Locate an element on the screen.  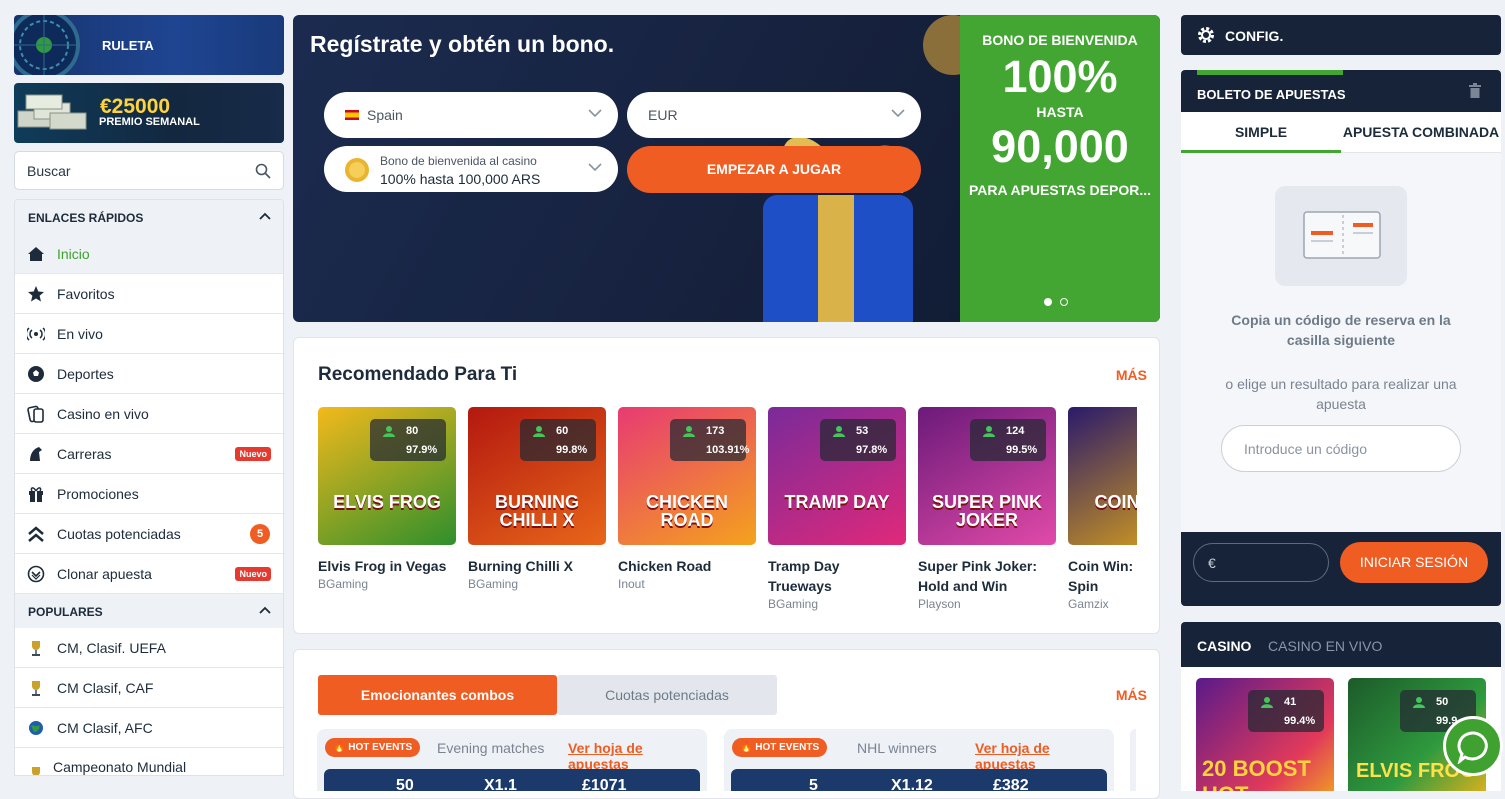
weekly-prize-promo: €25000 PREMIO SEMANAL is located at coordinates (149, 113).